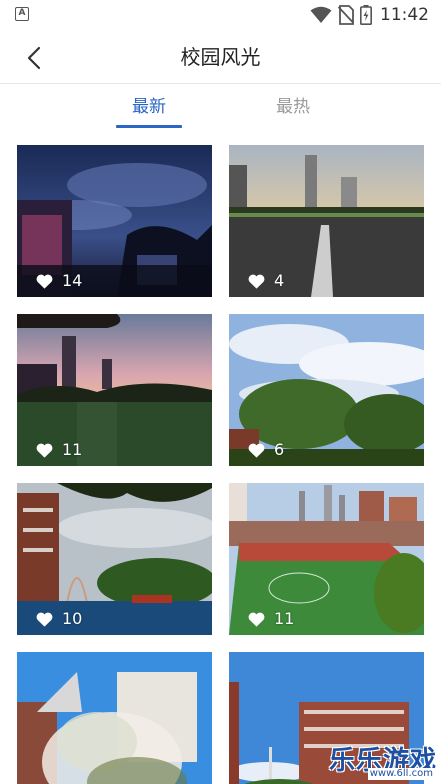 This screenshot has height=784, width=441. I want to click on photo-card: 6, so click(326, 390).